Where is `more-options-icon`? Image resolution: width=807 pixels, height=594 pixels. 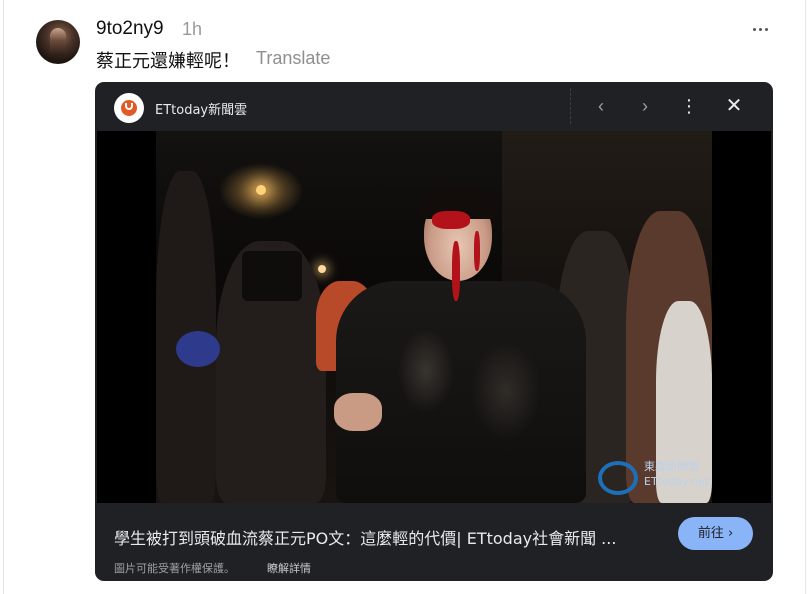
more-options-icon is located at coordinates (761, 29).